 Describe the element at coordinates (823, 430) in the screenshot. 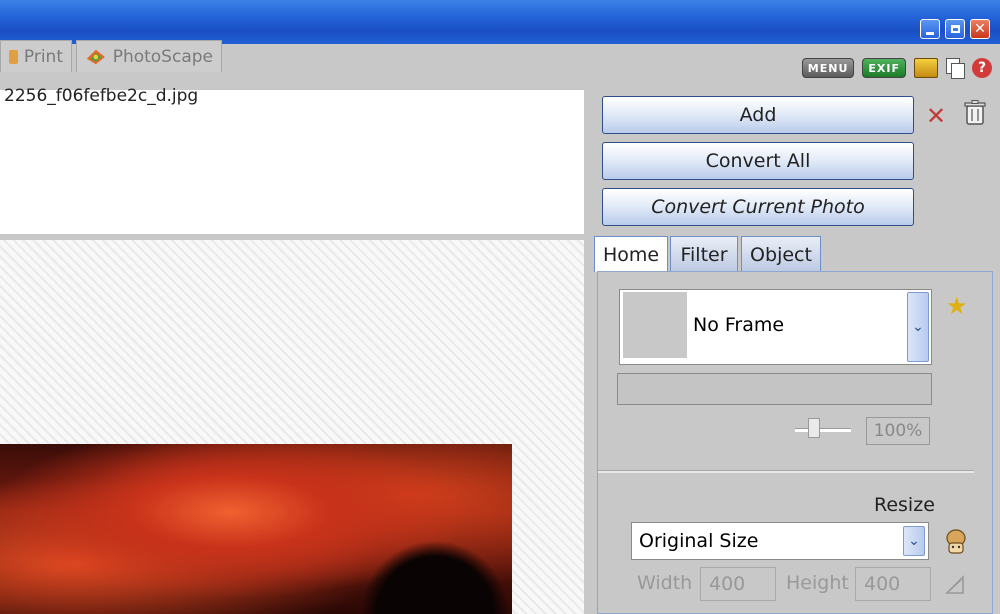

I see `frame-zoom-slider-track` at that location.